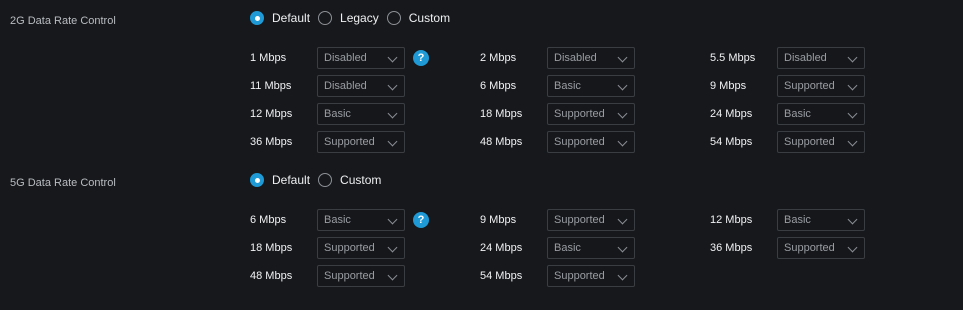 Image resolution: width=963 pixels, height=310 pixels. I want to click on g5-radio-custom: Custom, so click(349, 180).